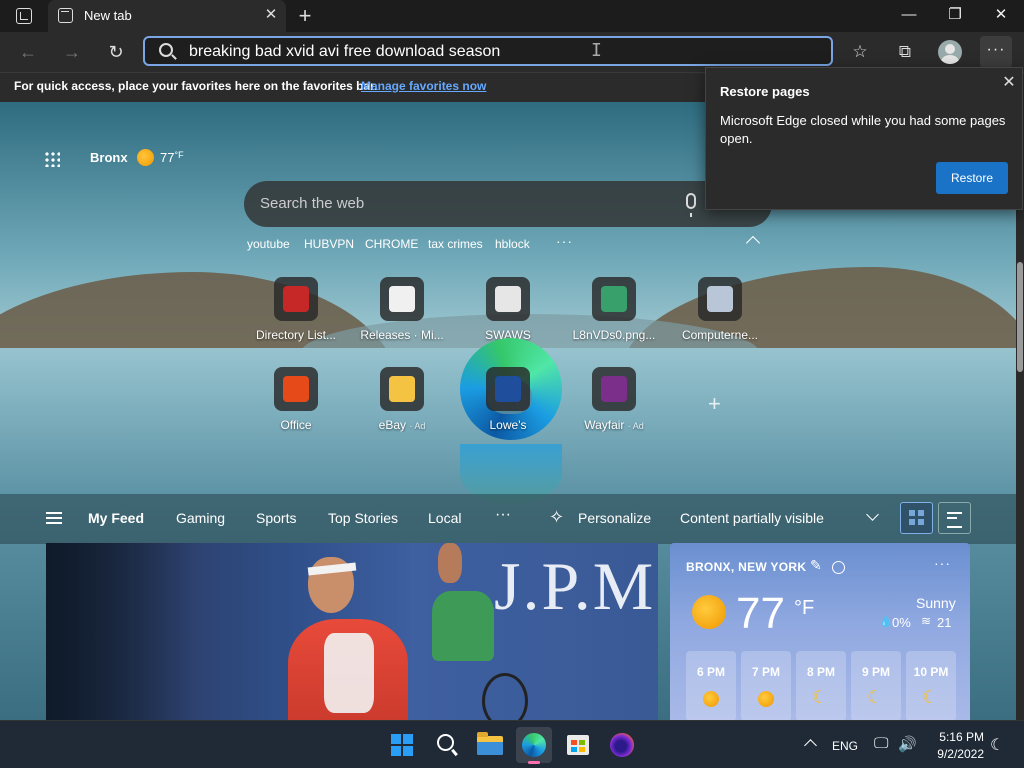 This screenshot has width=1024, height=768. Describe the element at coordinates (820, 672) in the screenshot. I see `hour-label: 8 PM` at that location.